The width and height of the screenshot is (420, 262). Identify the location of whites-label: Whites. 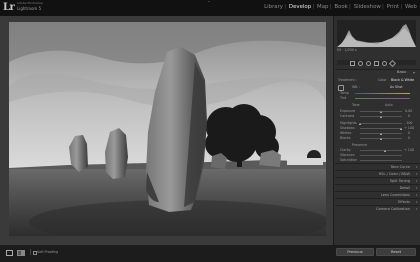
(346, 133).